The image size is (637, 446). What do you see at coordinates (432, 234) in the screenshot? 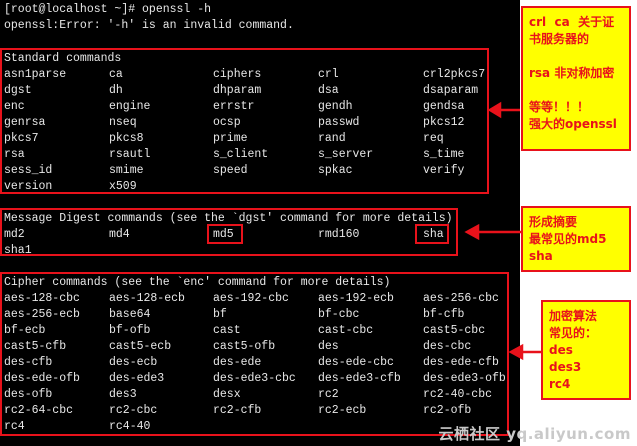
I see `sha-highlight-box` at bounding box center [432, 234].